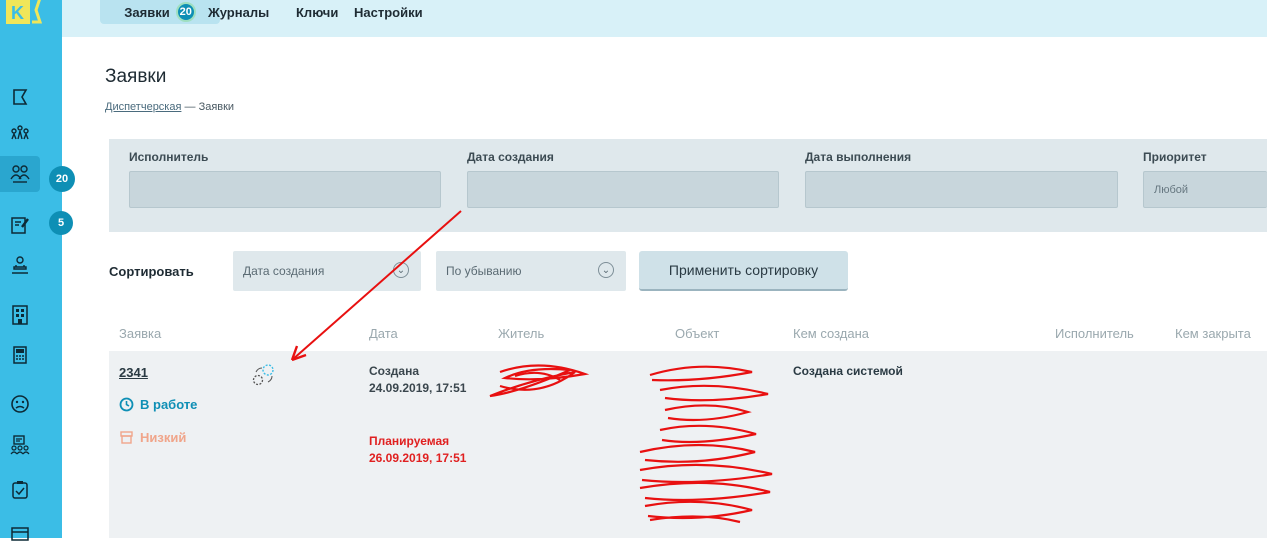 This screenshot has height=548, width=1267. Describe the element at coordinates (831, 333) in the screenshot. I see `column-header-created-by: Кем создана` at that location.